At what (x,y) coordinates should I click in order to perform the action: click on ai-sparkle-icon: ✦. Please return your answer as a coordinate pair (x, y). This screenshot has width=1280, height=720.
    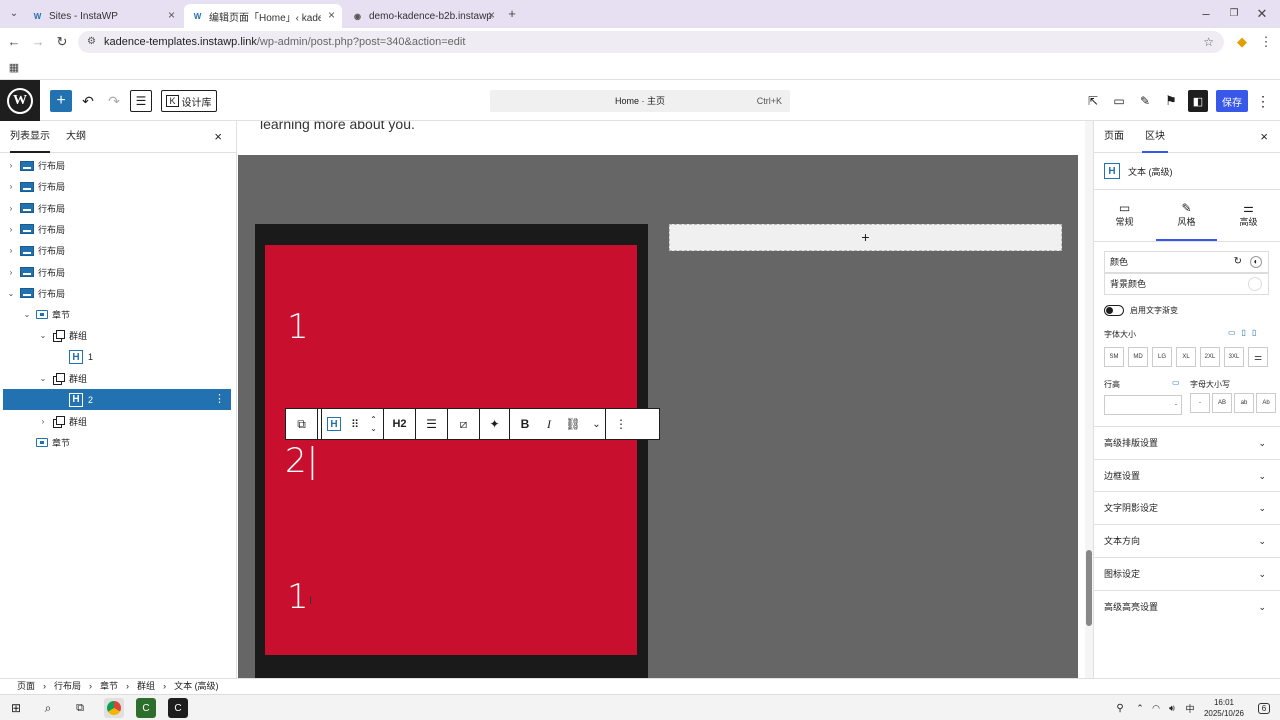
    Looking at the image, I should click on (495, 424).